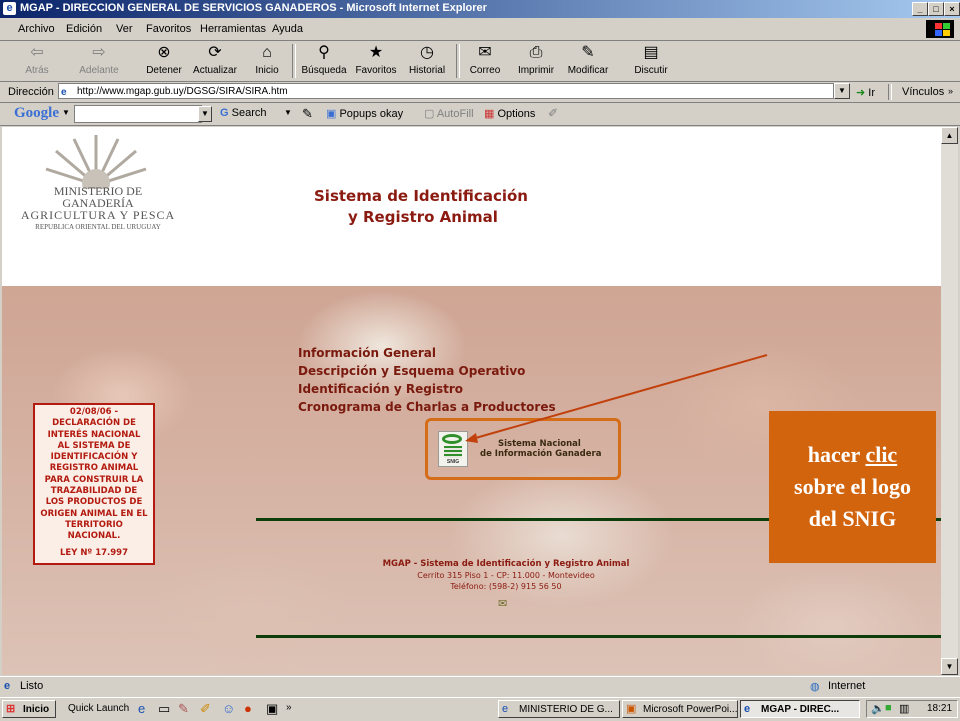 This screenshot has height=721, width=960. Describe the element at coordinates (331, 114) in the screenshot. I see `popup-blocker-icon: ▣` at that location.